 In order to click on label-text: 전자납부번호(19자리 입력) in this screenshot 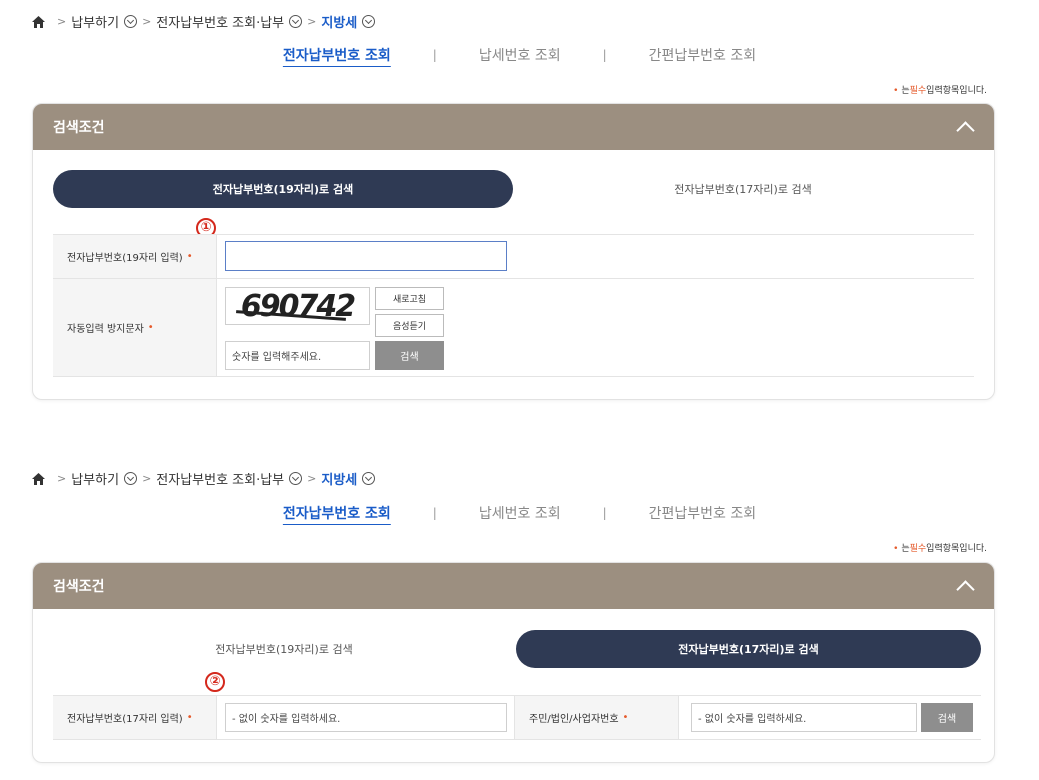, I will do `click(125, 258)`.